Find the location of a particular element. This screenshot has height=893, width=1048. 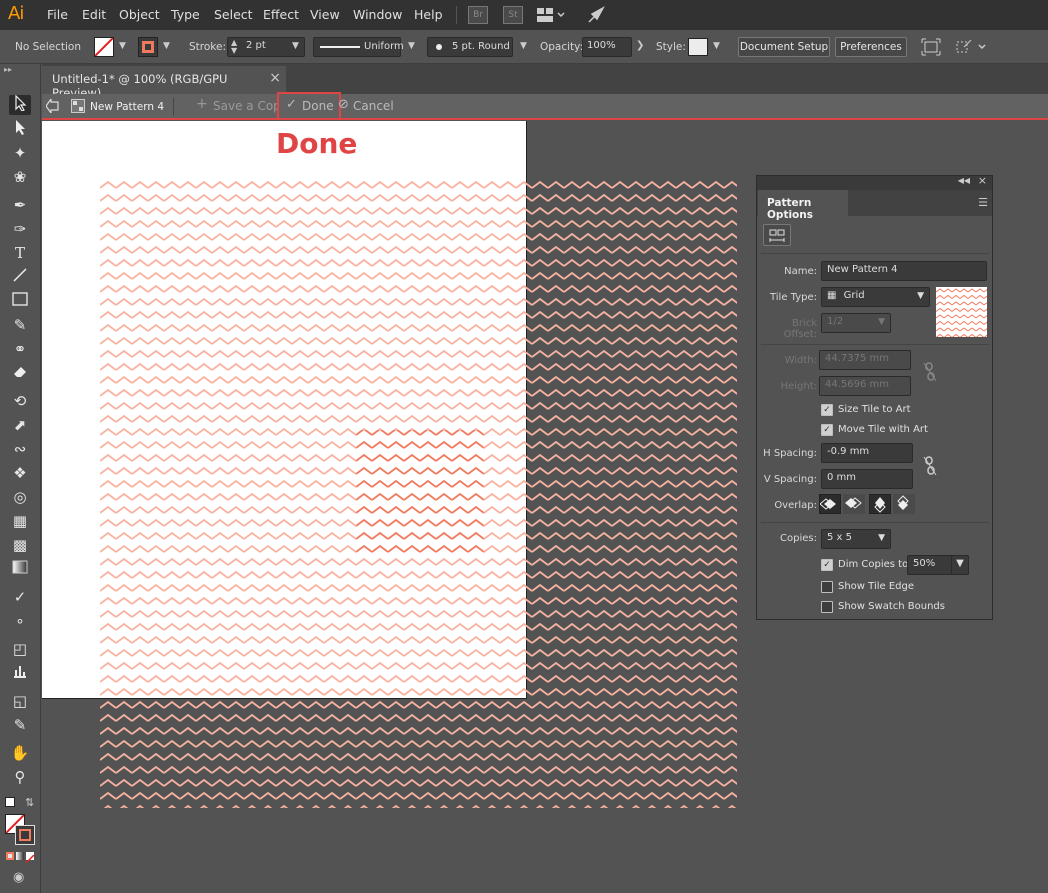

stroke-dropdown-icon: ▼ is located at coordinates (166, 46).